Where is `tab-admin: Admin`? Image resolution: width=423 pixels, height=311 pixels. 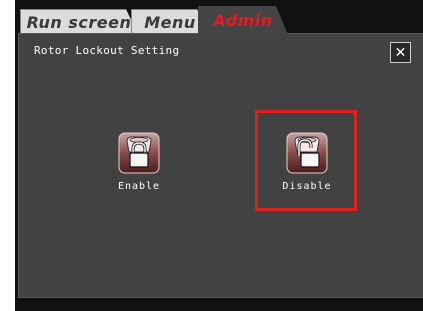 tab-admin: Admin is located at coordinates (243, 20).